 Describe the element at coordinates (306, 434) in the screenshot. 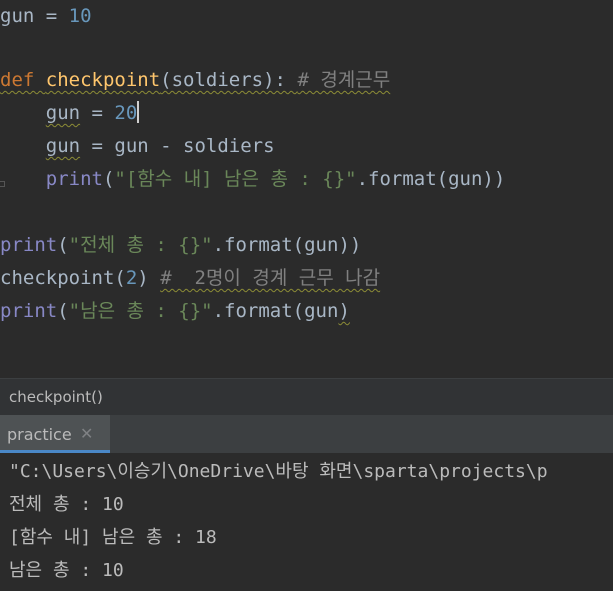

I see `run-tool-window-tabs: practice ✕` at that location.